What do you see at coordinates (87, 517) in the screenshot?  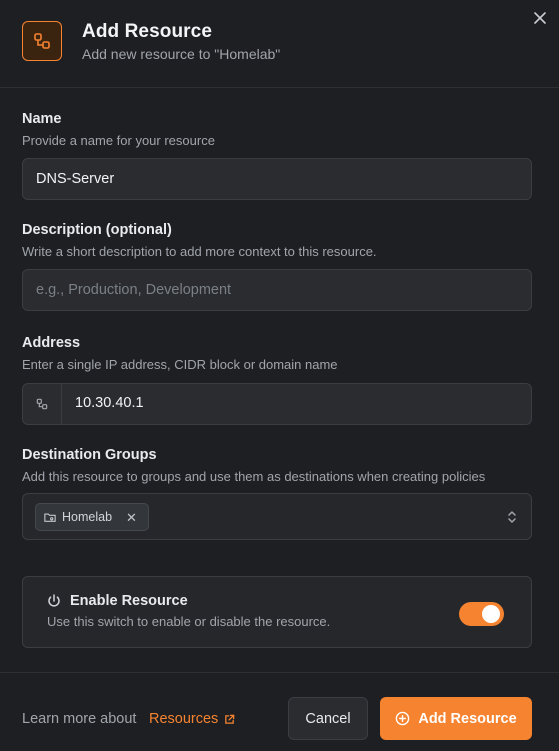 I see `group-chip-label: Homelab` at bounding box center [87, 517].